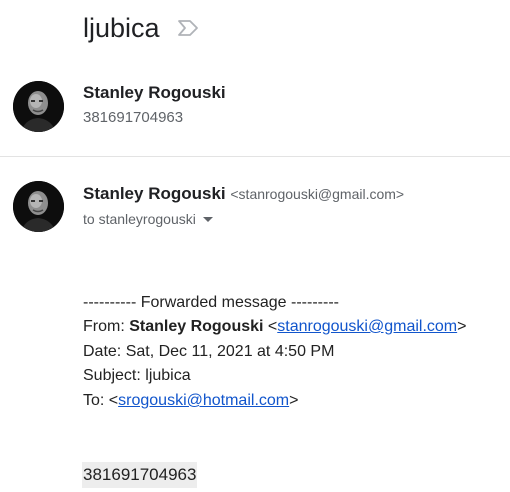  What do you see at coordinates (270, 326) in the screenshot?
I see `from-open: <` at bounding box center [270, 326].